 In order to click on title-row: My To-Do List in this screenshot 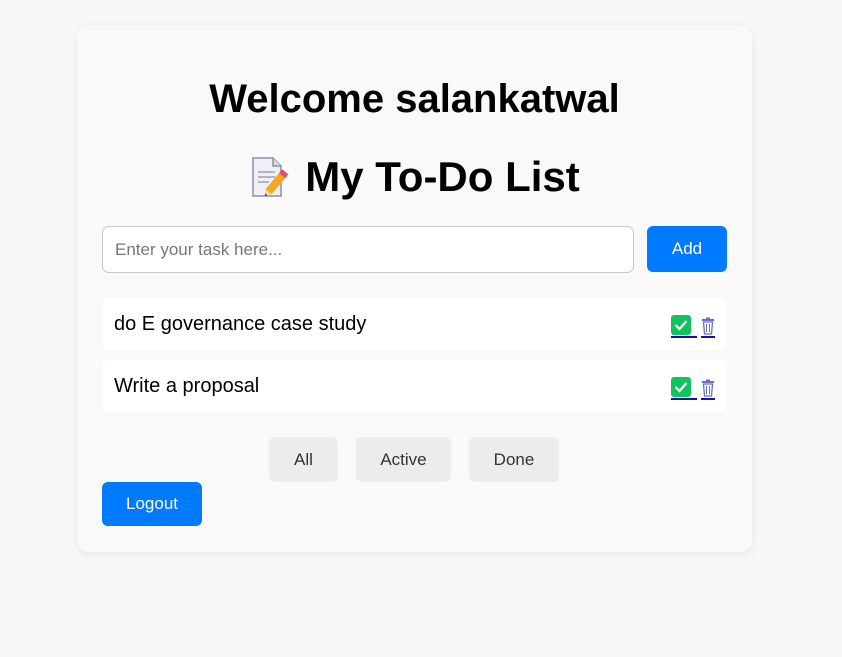, I will do `click(414, 177)`.